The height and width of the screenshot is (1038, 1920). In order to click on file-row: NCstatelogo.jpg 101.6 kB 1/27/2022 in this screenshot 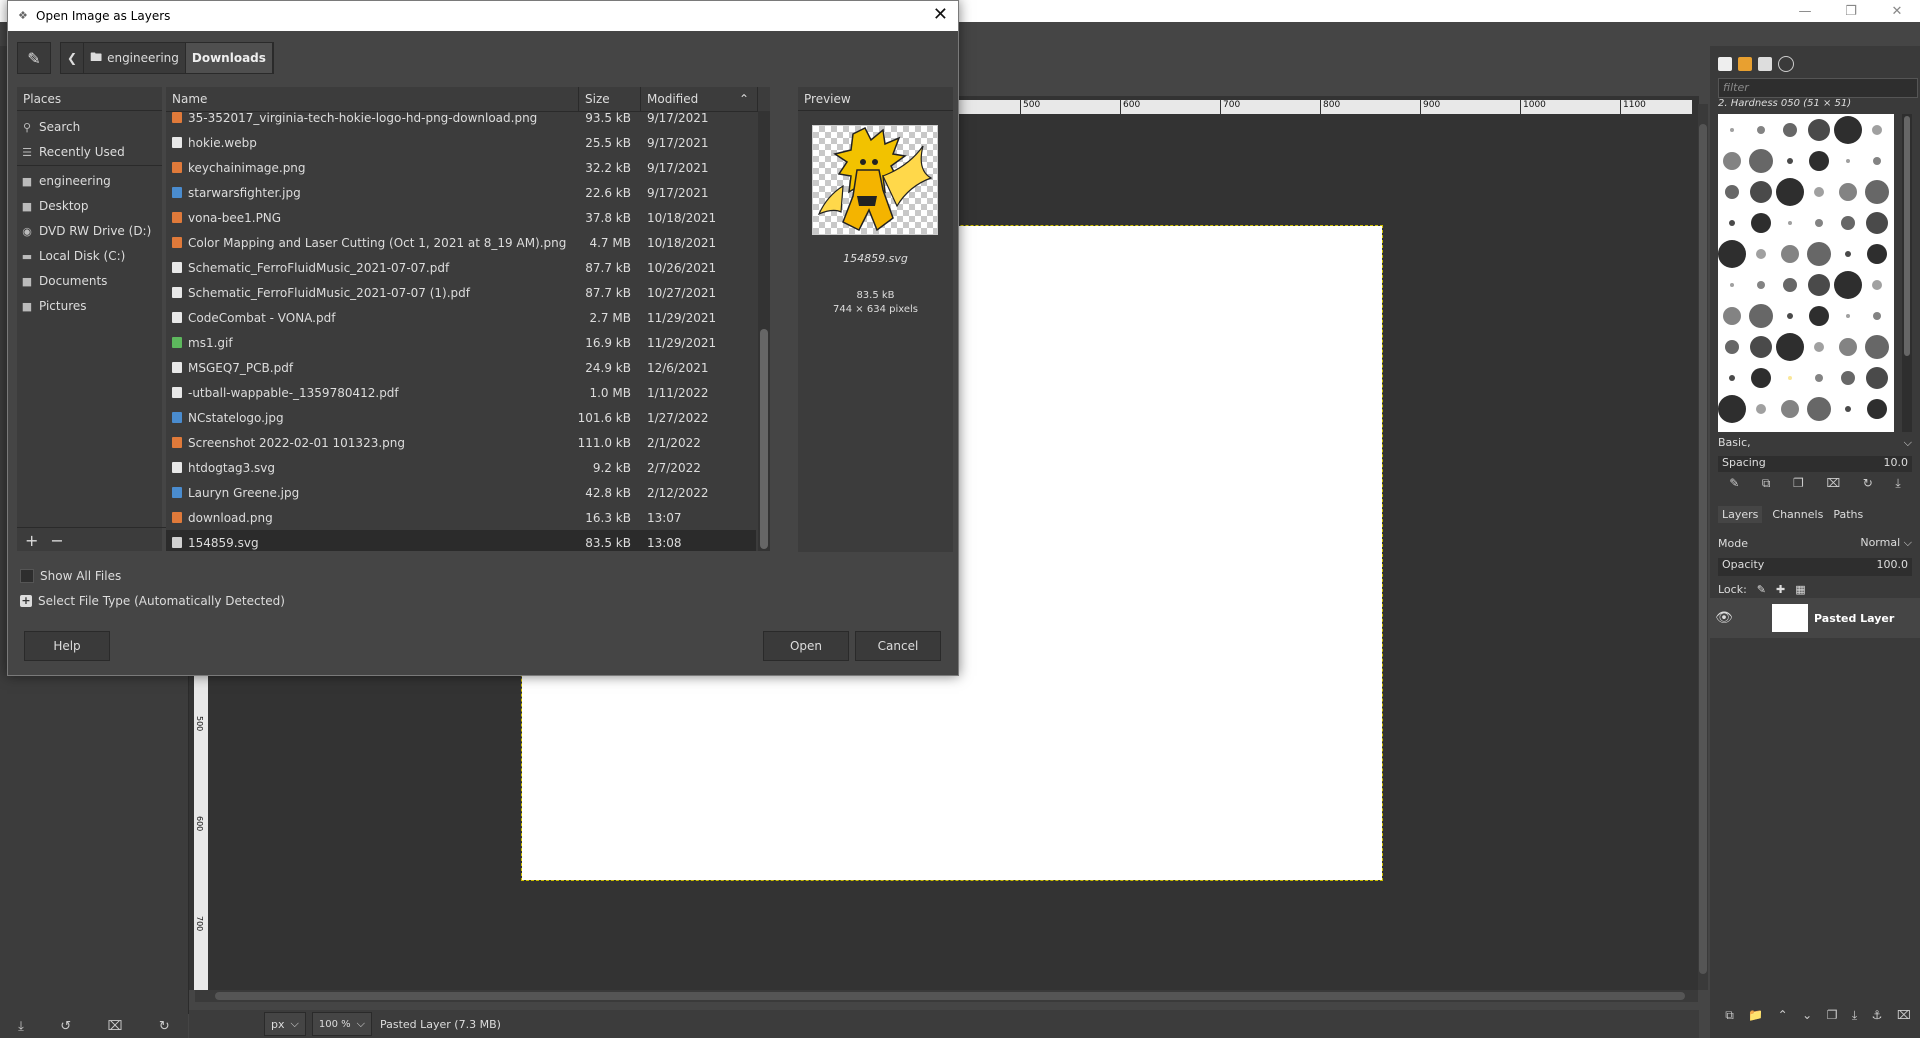, I will do `click(461, 417)`.